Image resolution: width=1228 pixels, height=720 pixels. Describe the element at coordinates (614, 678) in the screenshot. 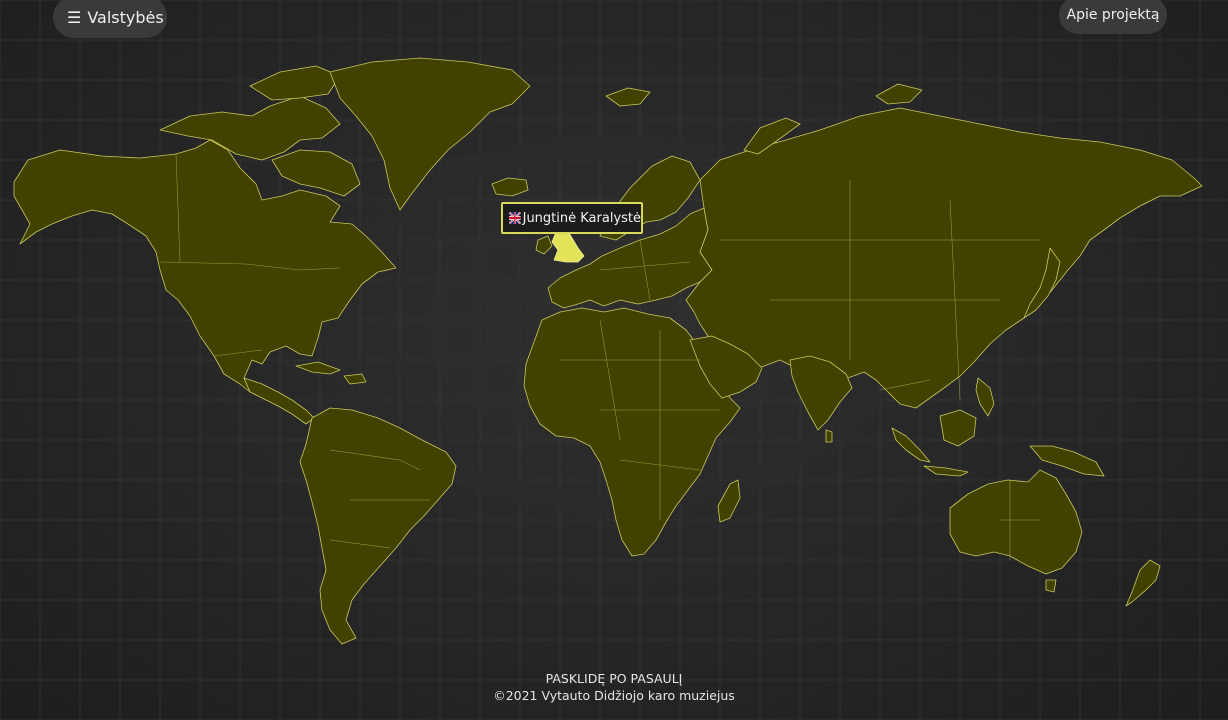

I see `footer-title: PASKLIDĘ PO PASAULĮ` at that location.